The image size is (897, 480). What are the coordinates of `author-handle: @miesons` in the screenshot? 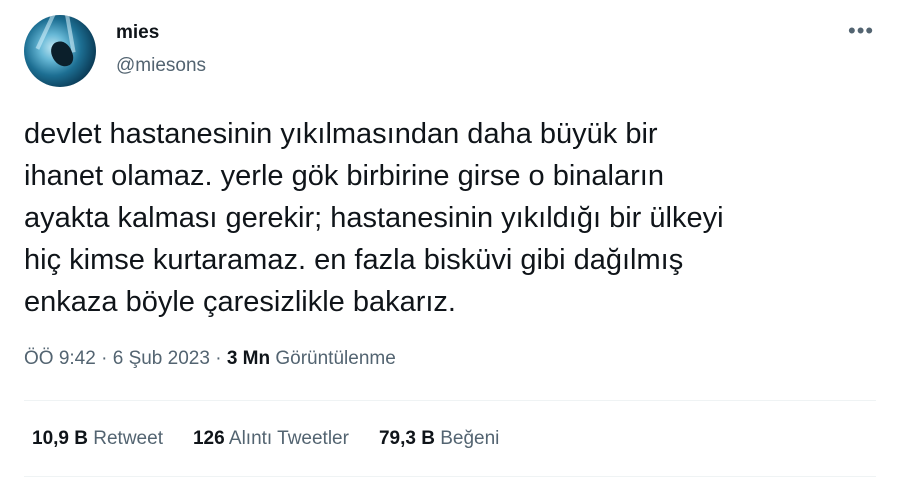 It's located at (161, 66).